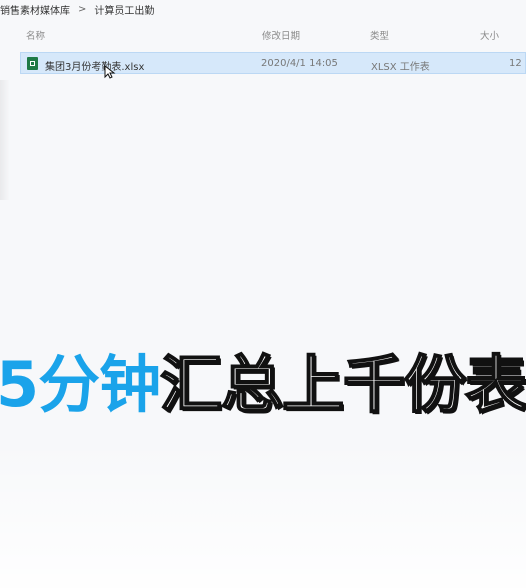  I want to click on column-header-size: 大小, so click(489, 35).